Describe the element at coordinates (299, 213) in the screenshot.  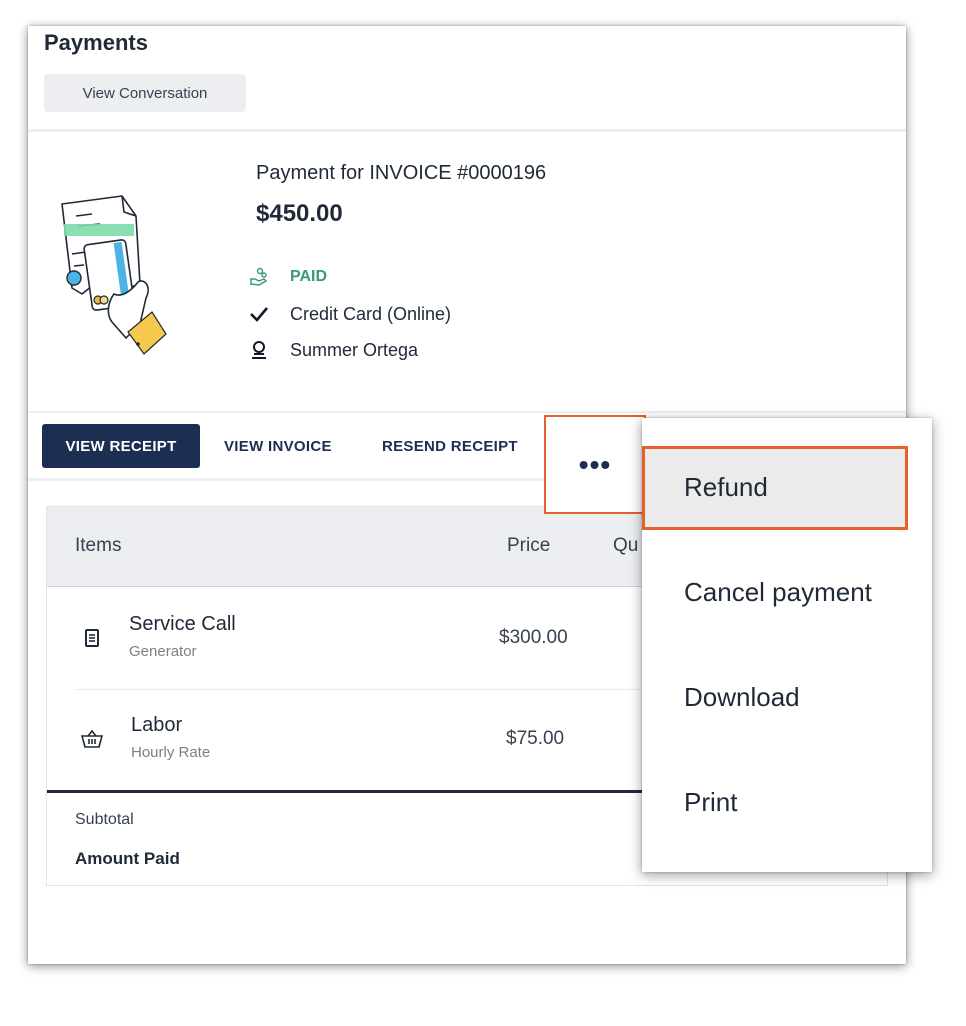
I see `payment-amount: $450.00` at that location.